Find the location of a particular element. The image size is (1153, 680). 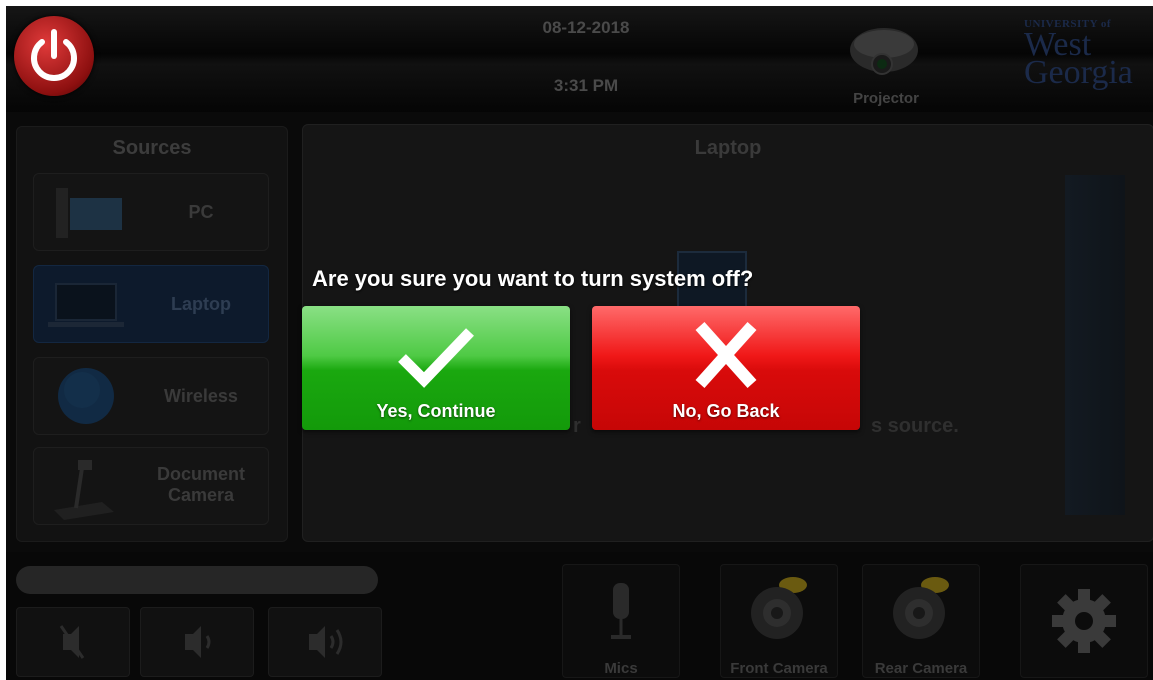

mics-button: Mics is located at coordinates (621, 621).